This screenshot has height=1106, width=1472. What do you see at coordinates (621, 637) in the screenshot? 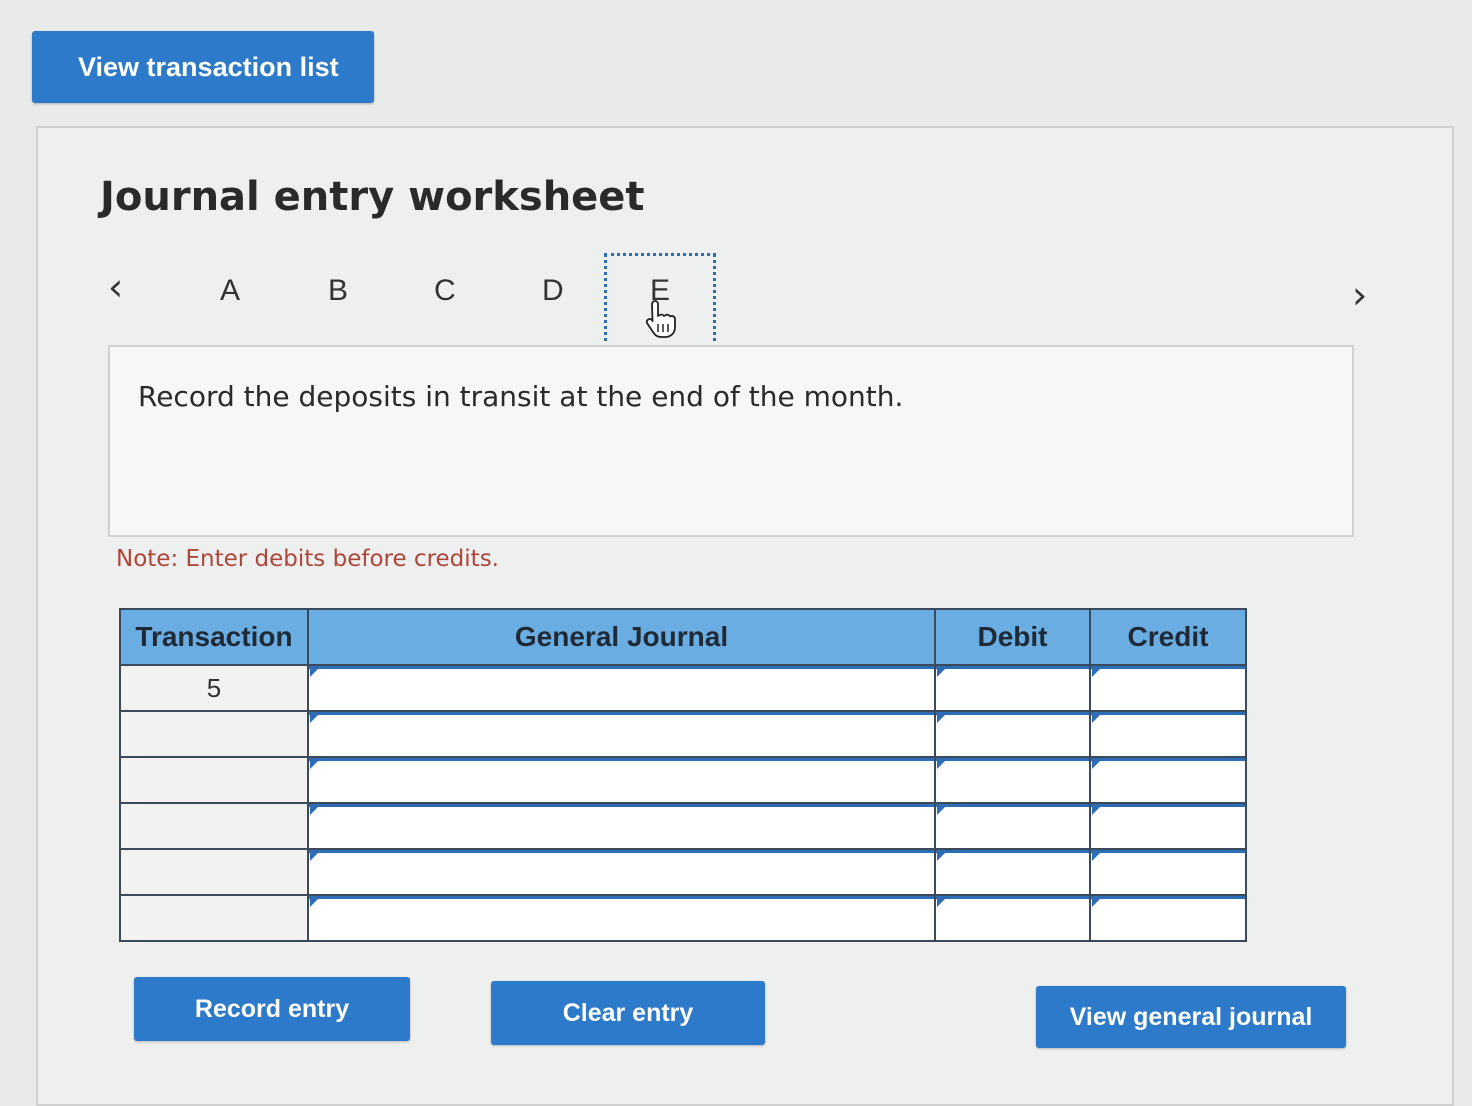
I see `header-general-journal: General Journal` at bounding box center [621, 637].